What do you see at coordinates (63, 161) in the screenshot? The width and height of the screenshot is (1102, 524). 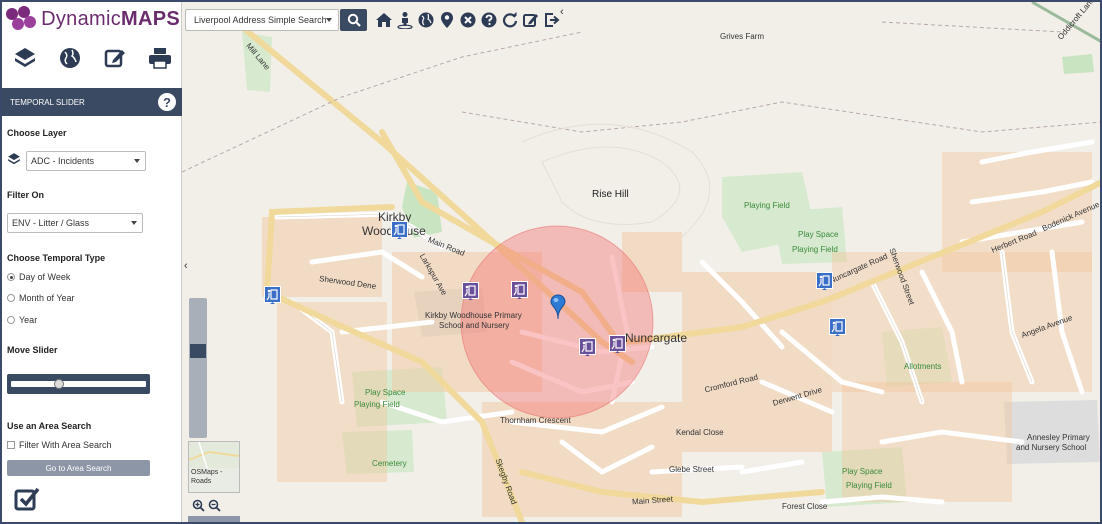 I see `layer-select-value: ADC - Incidents` at bounding box center [63, 161].